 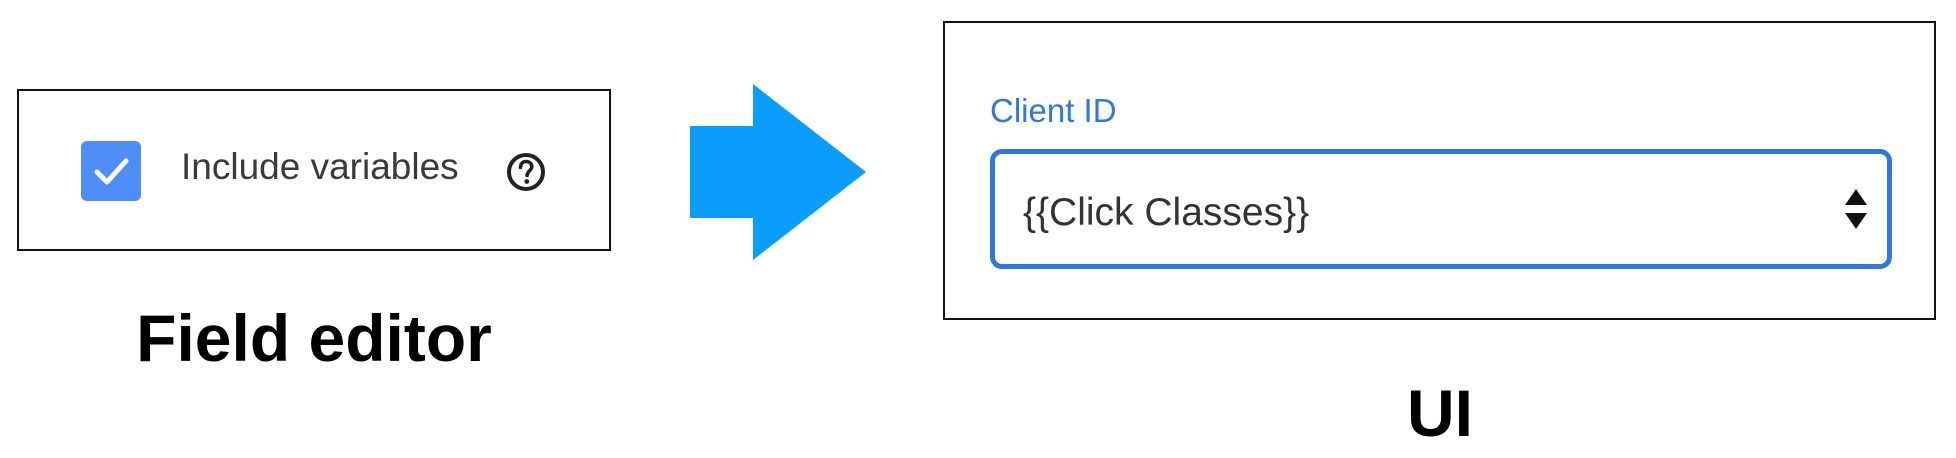 I want to click on checkmark-icon, so click(x=111, y=171).